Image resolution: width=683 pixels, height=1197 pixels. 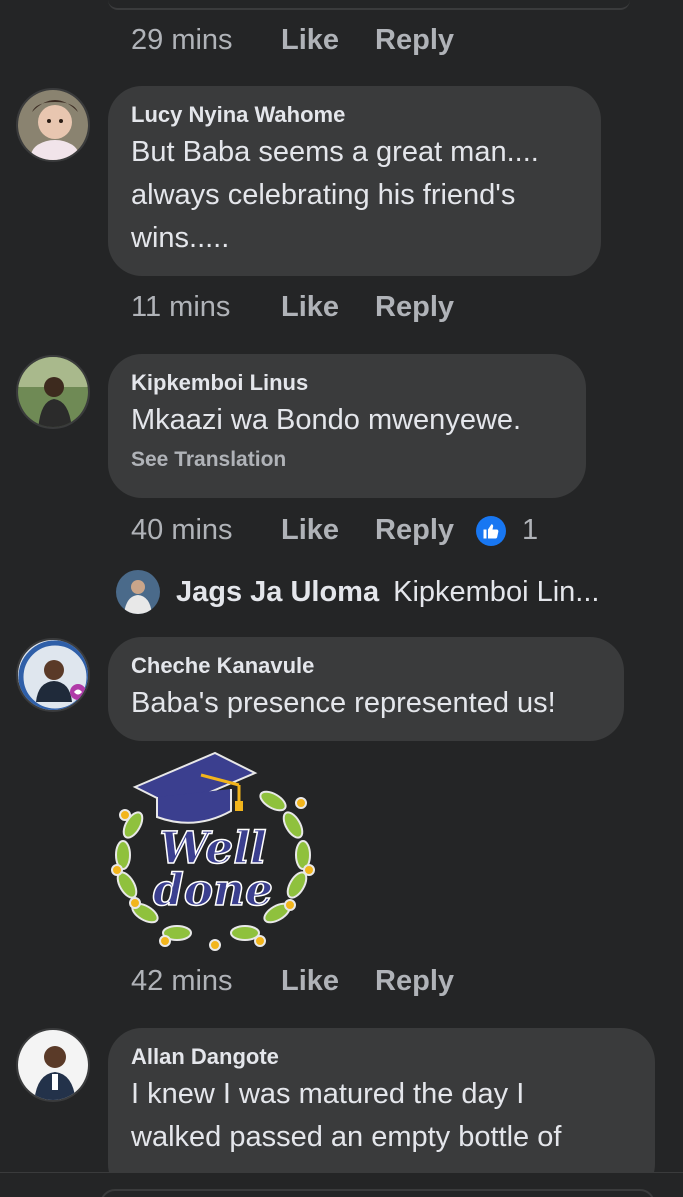 What do you see at coordinates (377, 1193) in the screenshot?
I see `write-comment-input` at bounding box center [377, 1193].